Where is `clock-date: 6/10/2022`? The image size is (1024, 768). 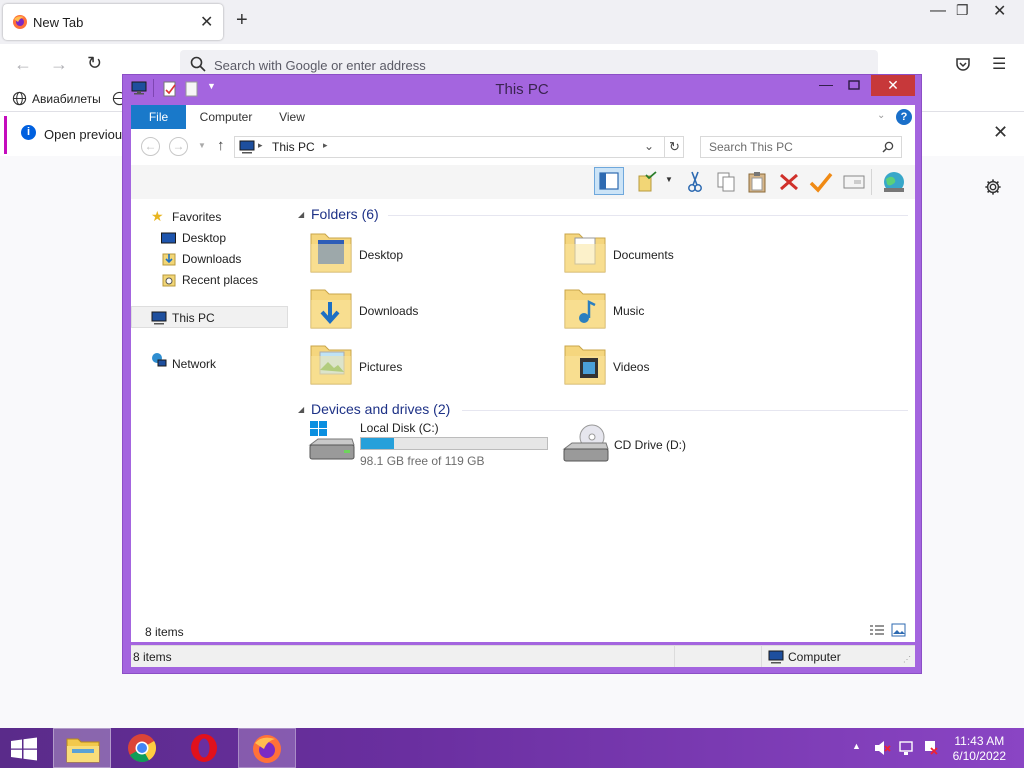
clock-date: 6/10/2022 is located at coordinates (979, 756).